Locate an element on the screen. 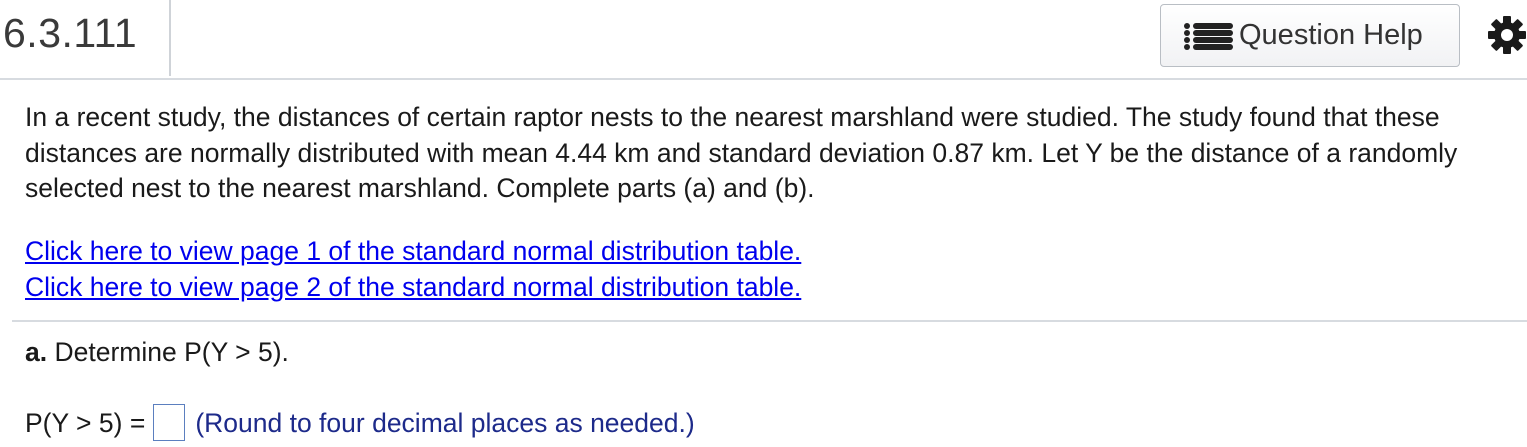  section-divider is located at coordinates (769, 321).